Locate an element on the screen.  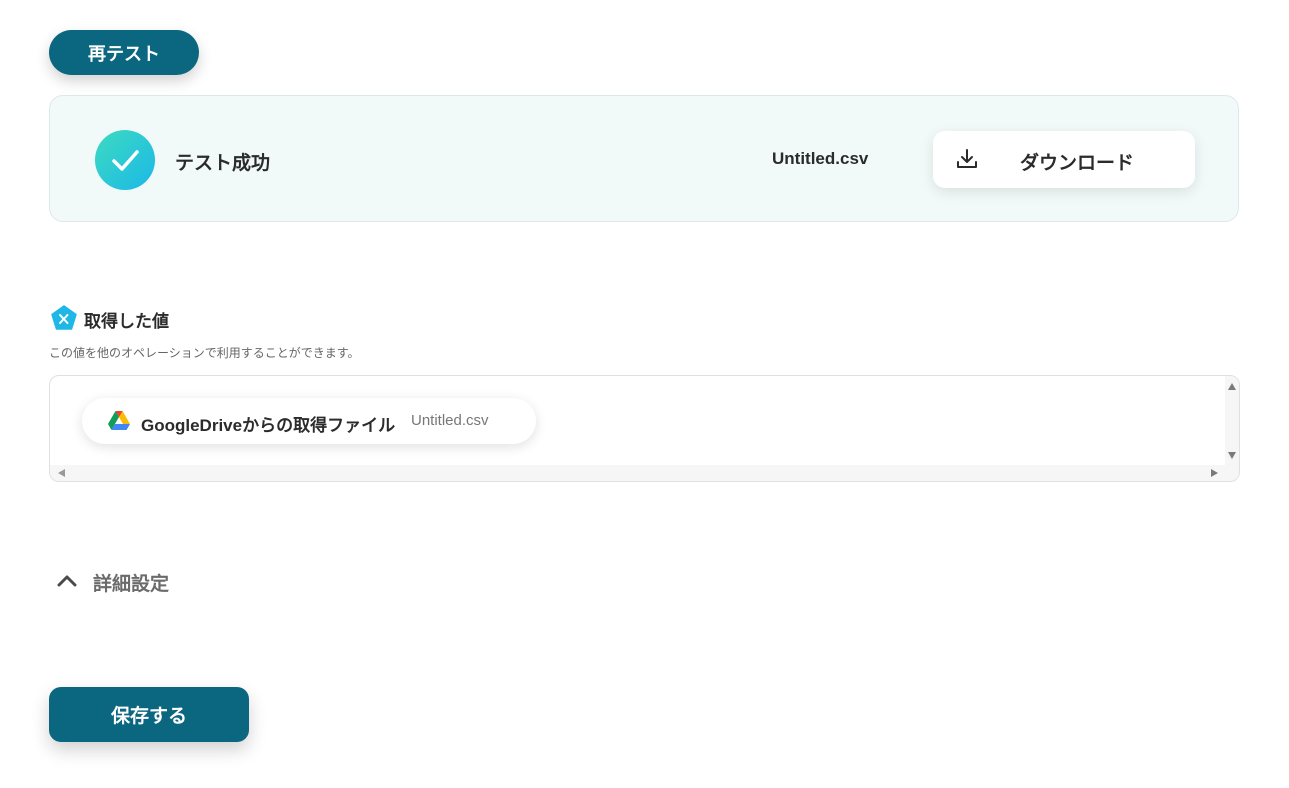
section-description: この値を他のオペレーションで利用することができます。 is located at coordinates (204, 353).